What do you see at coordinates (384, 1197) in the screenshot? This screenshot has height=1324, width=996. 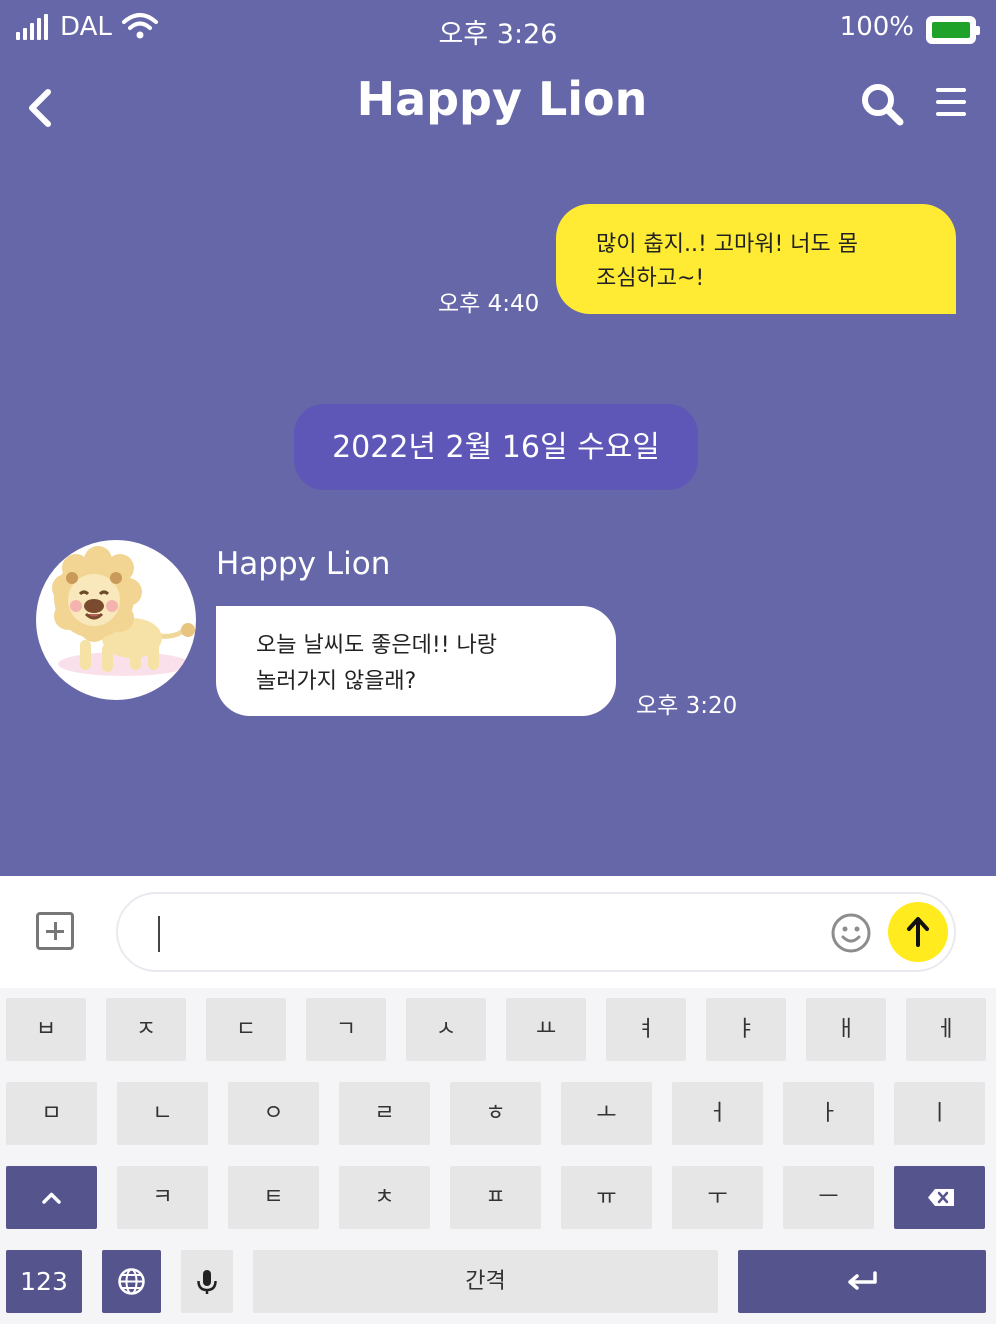 I see `key: ㅊ` at bounding box center [384, 1197].